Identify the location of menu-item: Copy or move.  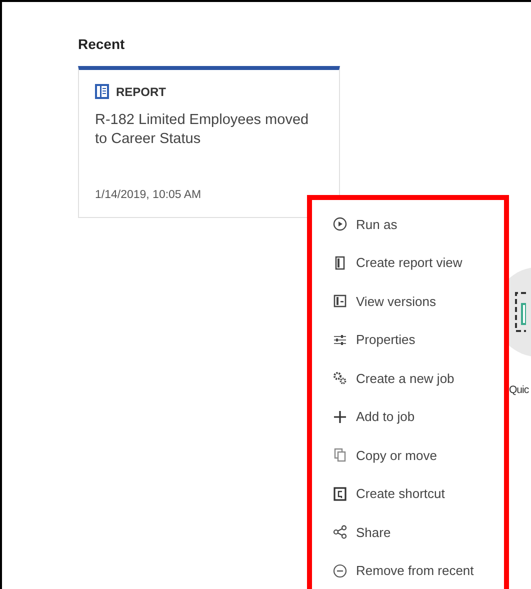
(409, 455).